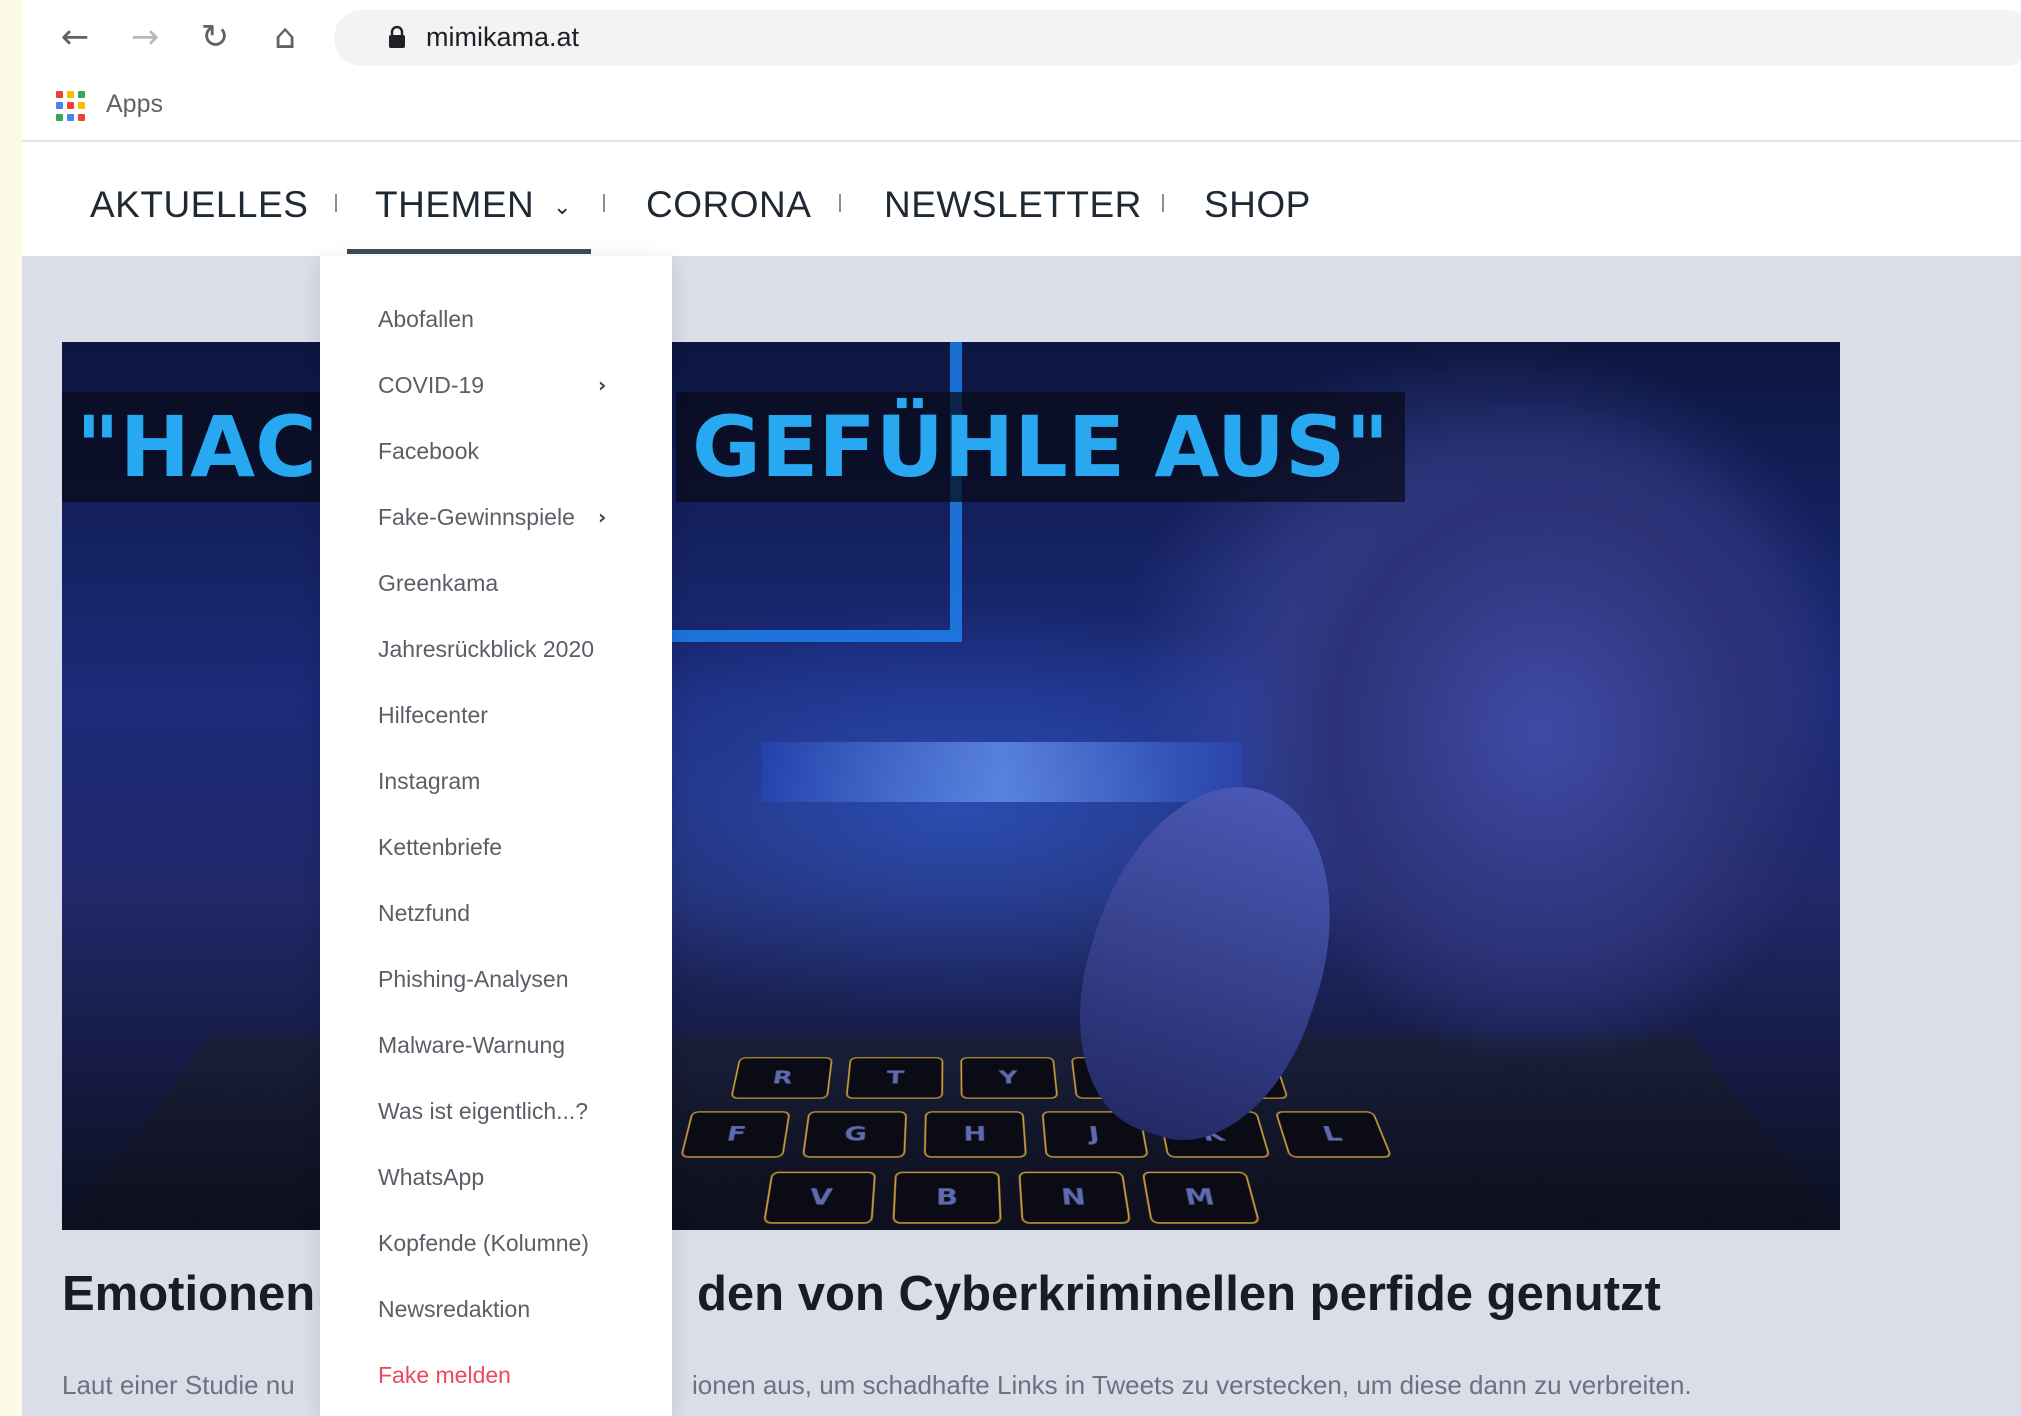  Describe the element at coordinates (429, 781) in the screenshot. I see `dropdown-item-instagram: Instagram` at that location.